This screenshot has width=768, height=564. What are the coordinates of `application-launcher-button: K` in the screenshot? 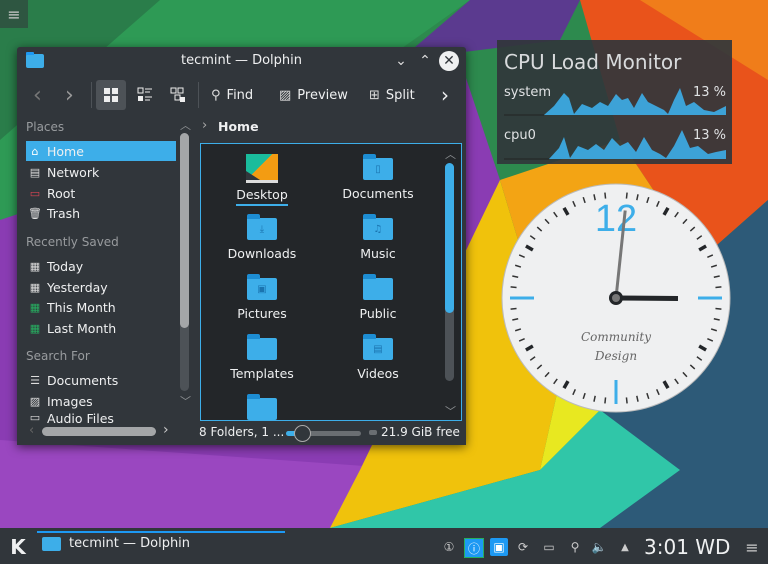 It's located at (18, 547).